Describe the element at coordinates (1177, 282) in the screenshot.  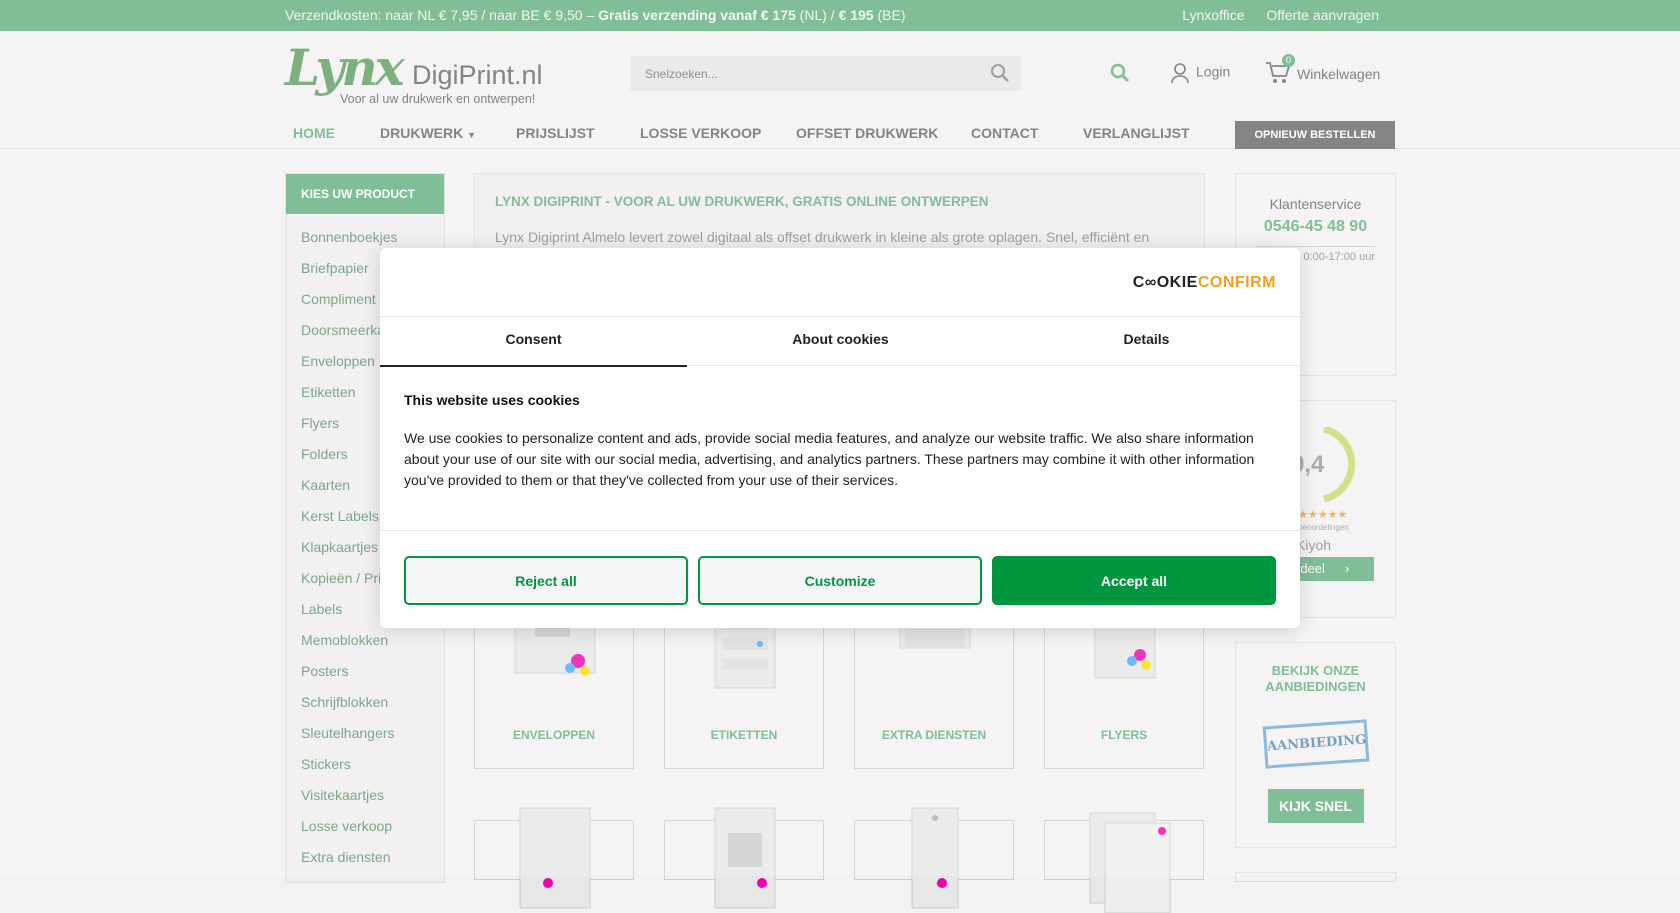
I see `brand-okie: OKIE` at that location.